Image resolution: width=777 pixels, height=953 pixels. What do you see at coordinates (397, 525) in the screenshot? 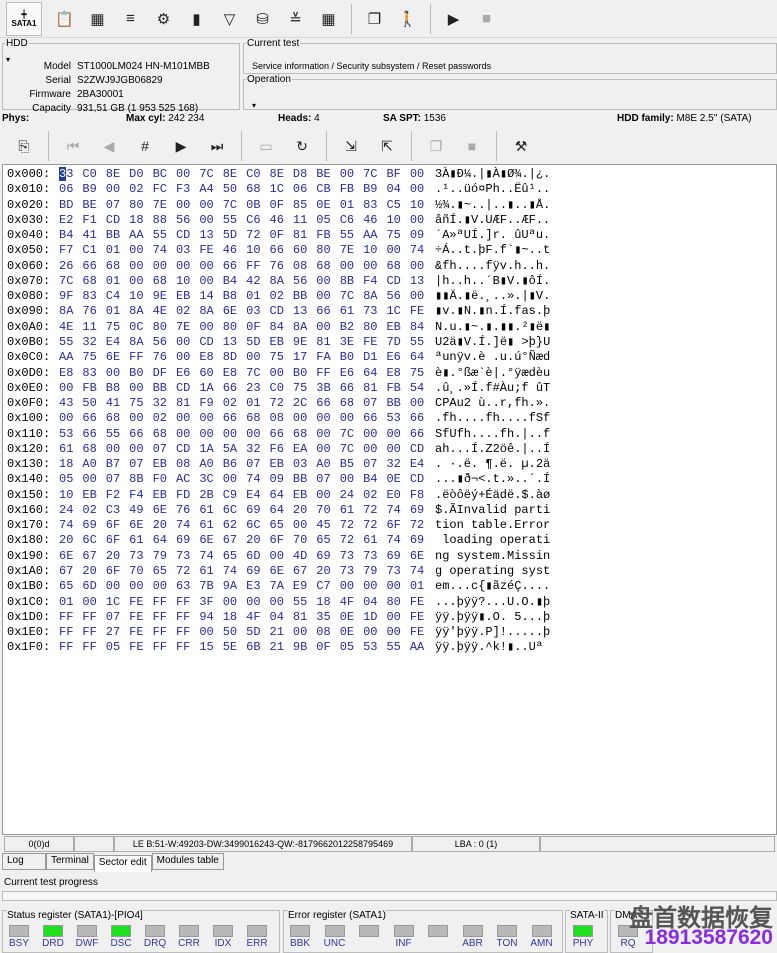
I see `hex-byte: 6F` at bounding box center [397, 525].